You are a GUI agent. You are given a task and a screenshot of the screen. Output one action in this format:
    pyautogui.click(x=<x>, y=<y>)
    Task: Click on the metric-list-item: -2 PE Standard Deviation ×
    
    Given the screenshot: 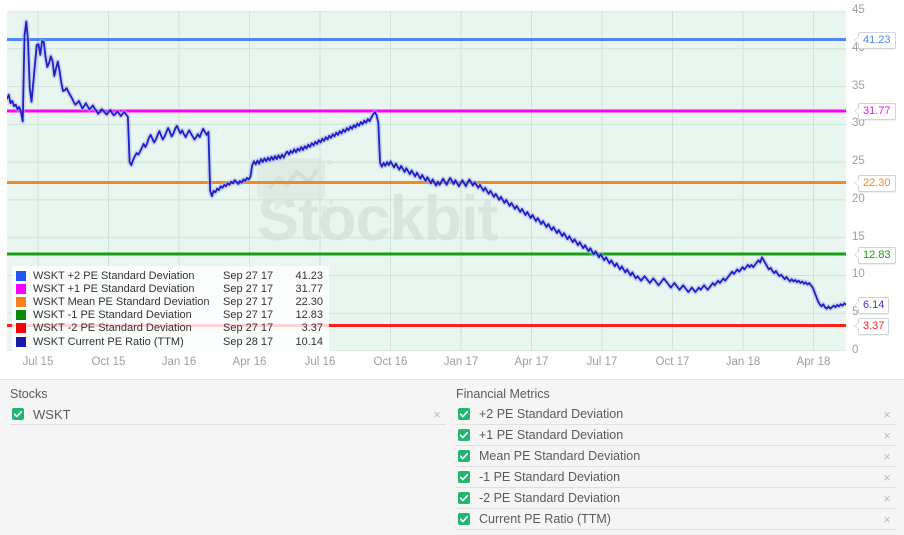 What is the action you would take?
    pyautogui.click(x=676, y=498)
    